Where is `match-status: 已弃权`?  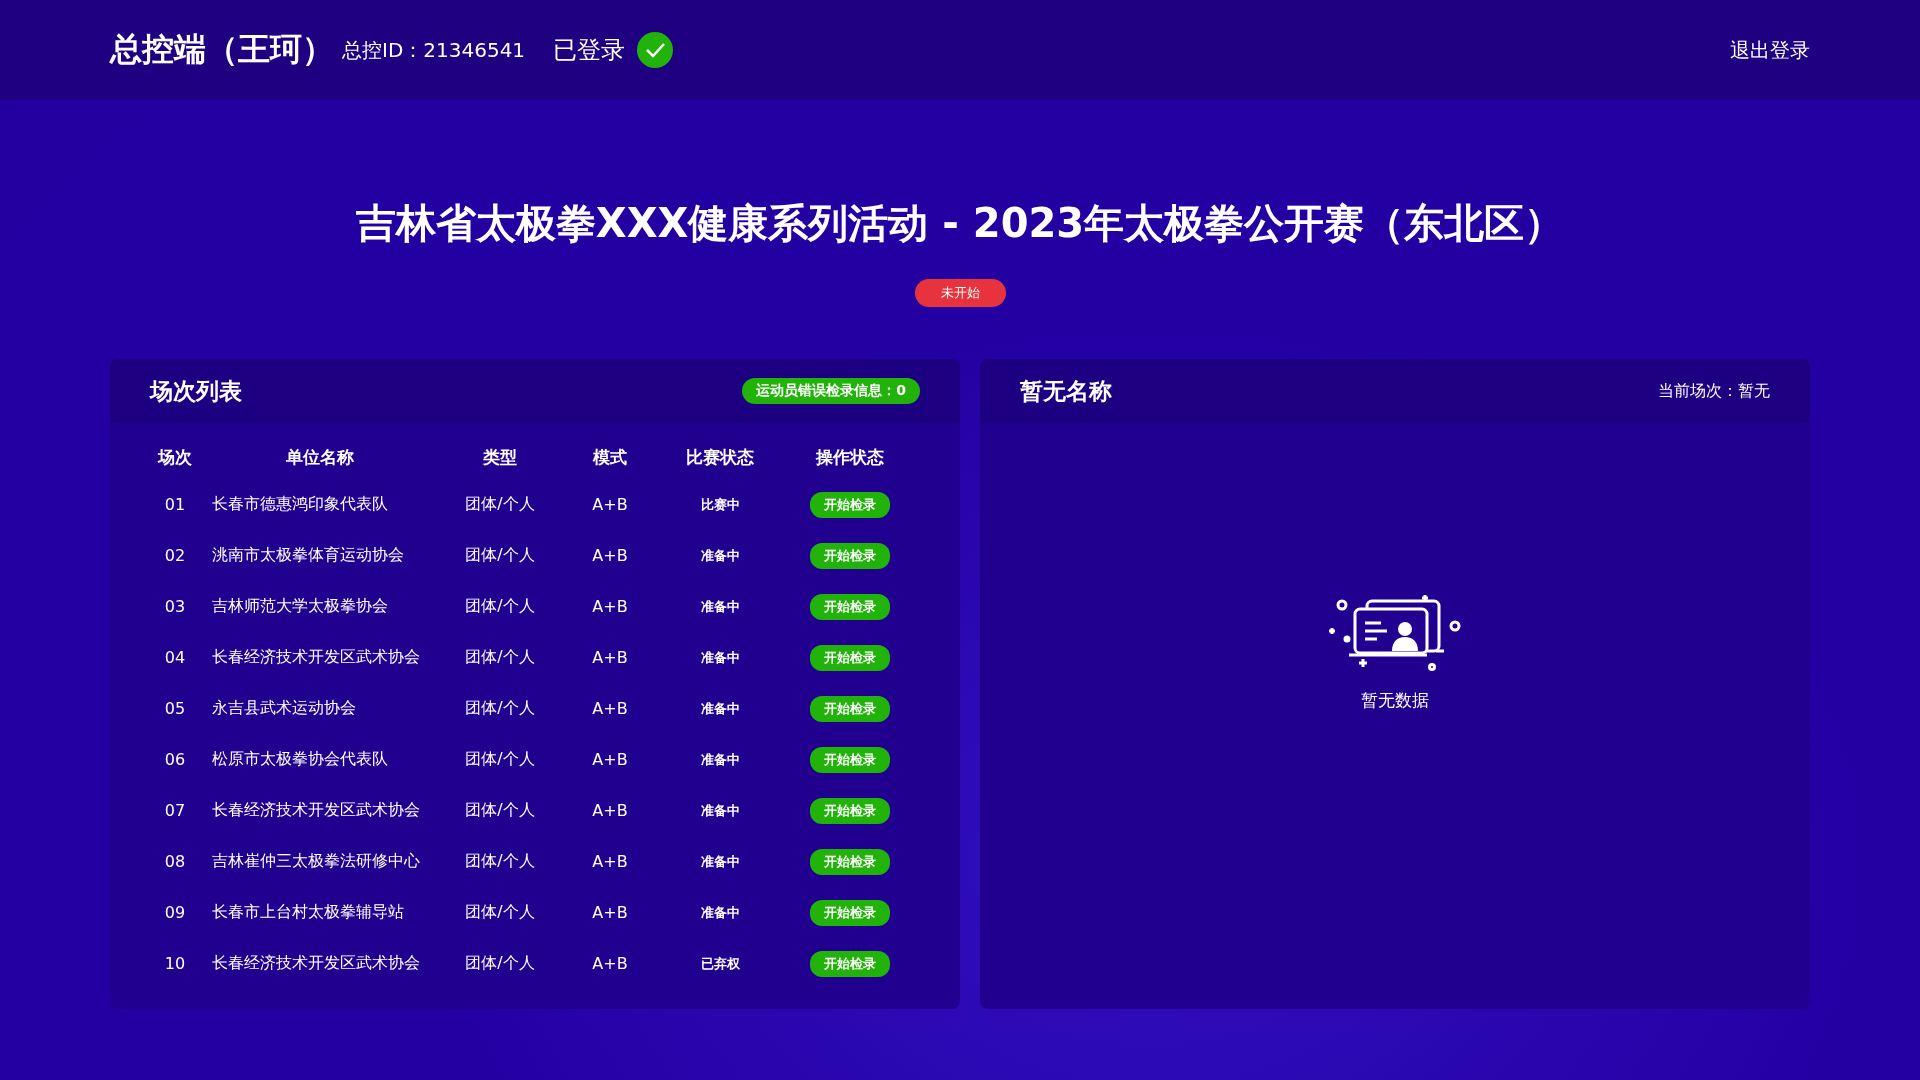
match-status: 已弃权 is located at coordinates (720, 963).